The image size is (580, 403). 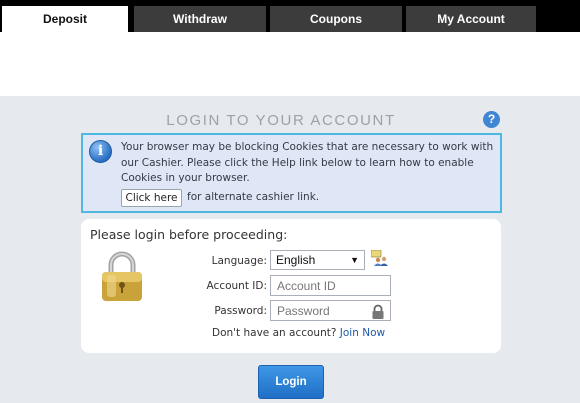 What do you see at coordinates (100, 151) in the screenshot?
I see `info-icon: i` at bounding box center [100, 151].